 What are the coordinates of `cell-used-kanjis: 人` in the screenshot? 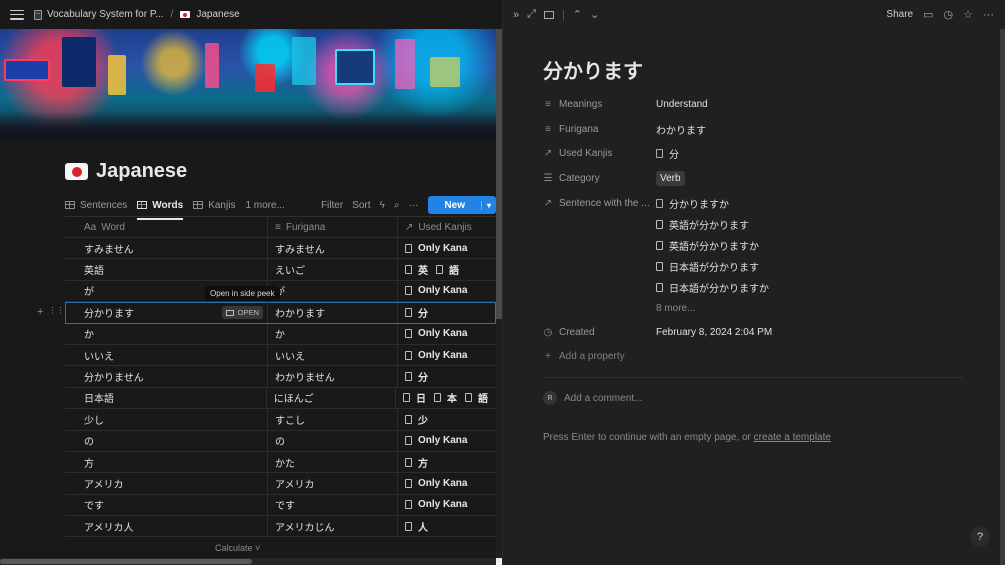 It's located at (447, 526).